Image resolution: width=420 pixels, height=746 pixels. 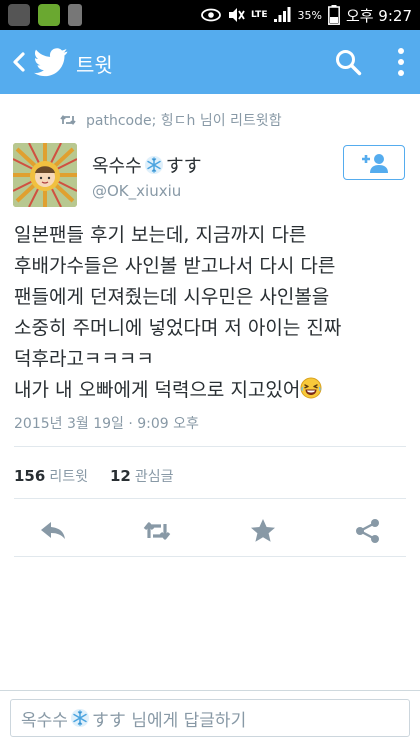 I want to click on search-icon, so click(x=348, y=62).